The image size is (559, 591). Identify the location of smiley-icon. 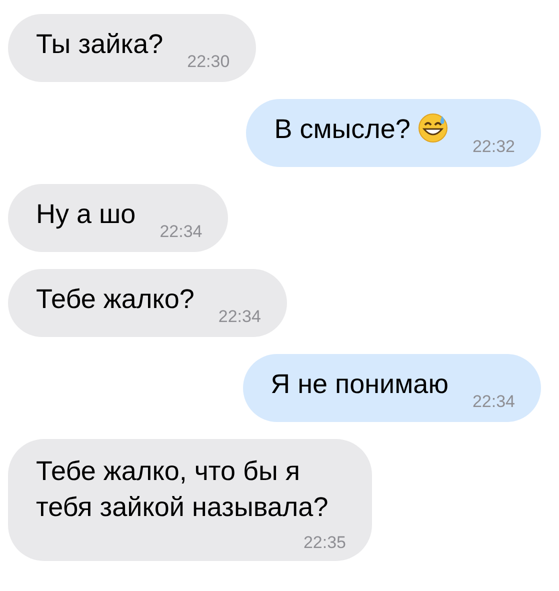
(433, 128).